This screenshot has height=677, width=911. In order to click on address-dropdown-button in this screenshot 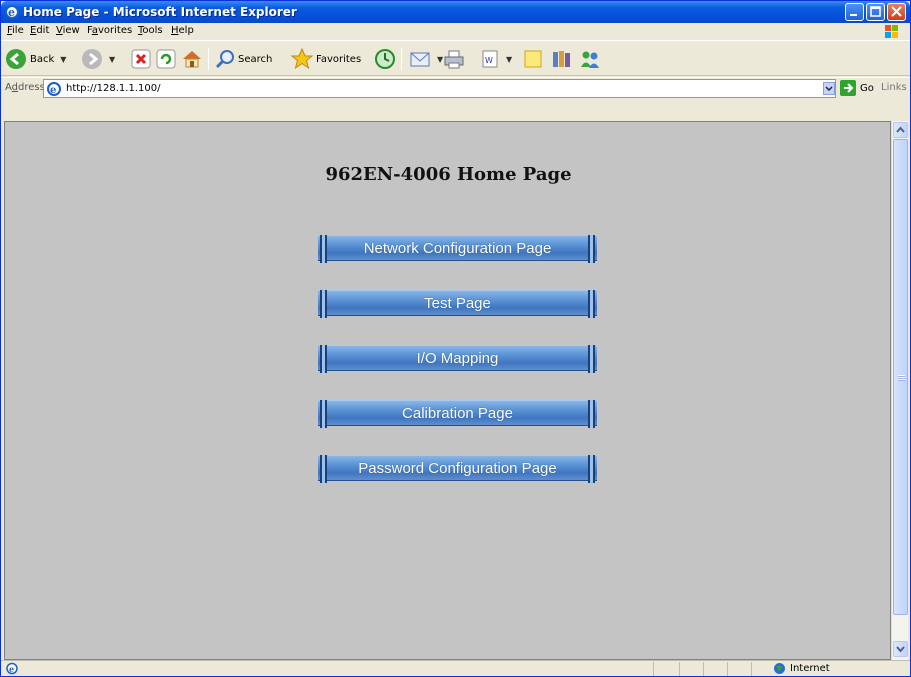, I will do `click(829, 88)`.